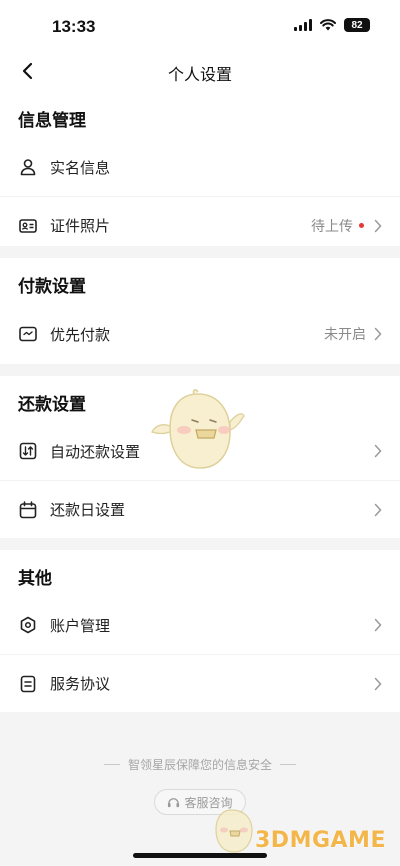  What do you see at coordinates (28, 334) in the screenshot?
I see `payment-icon` at bounding box center [28, 334].